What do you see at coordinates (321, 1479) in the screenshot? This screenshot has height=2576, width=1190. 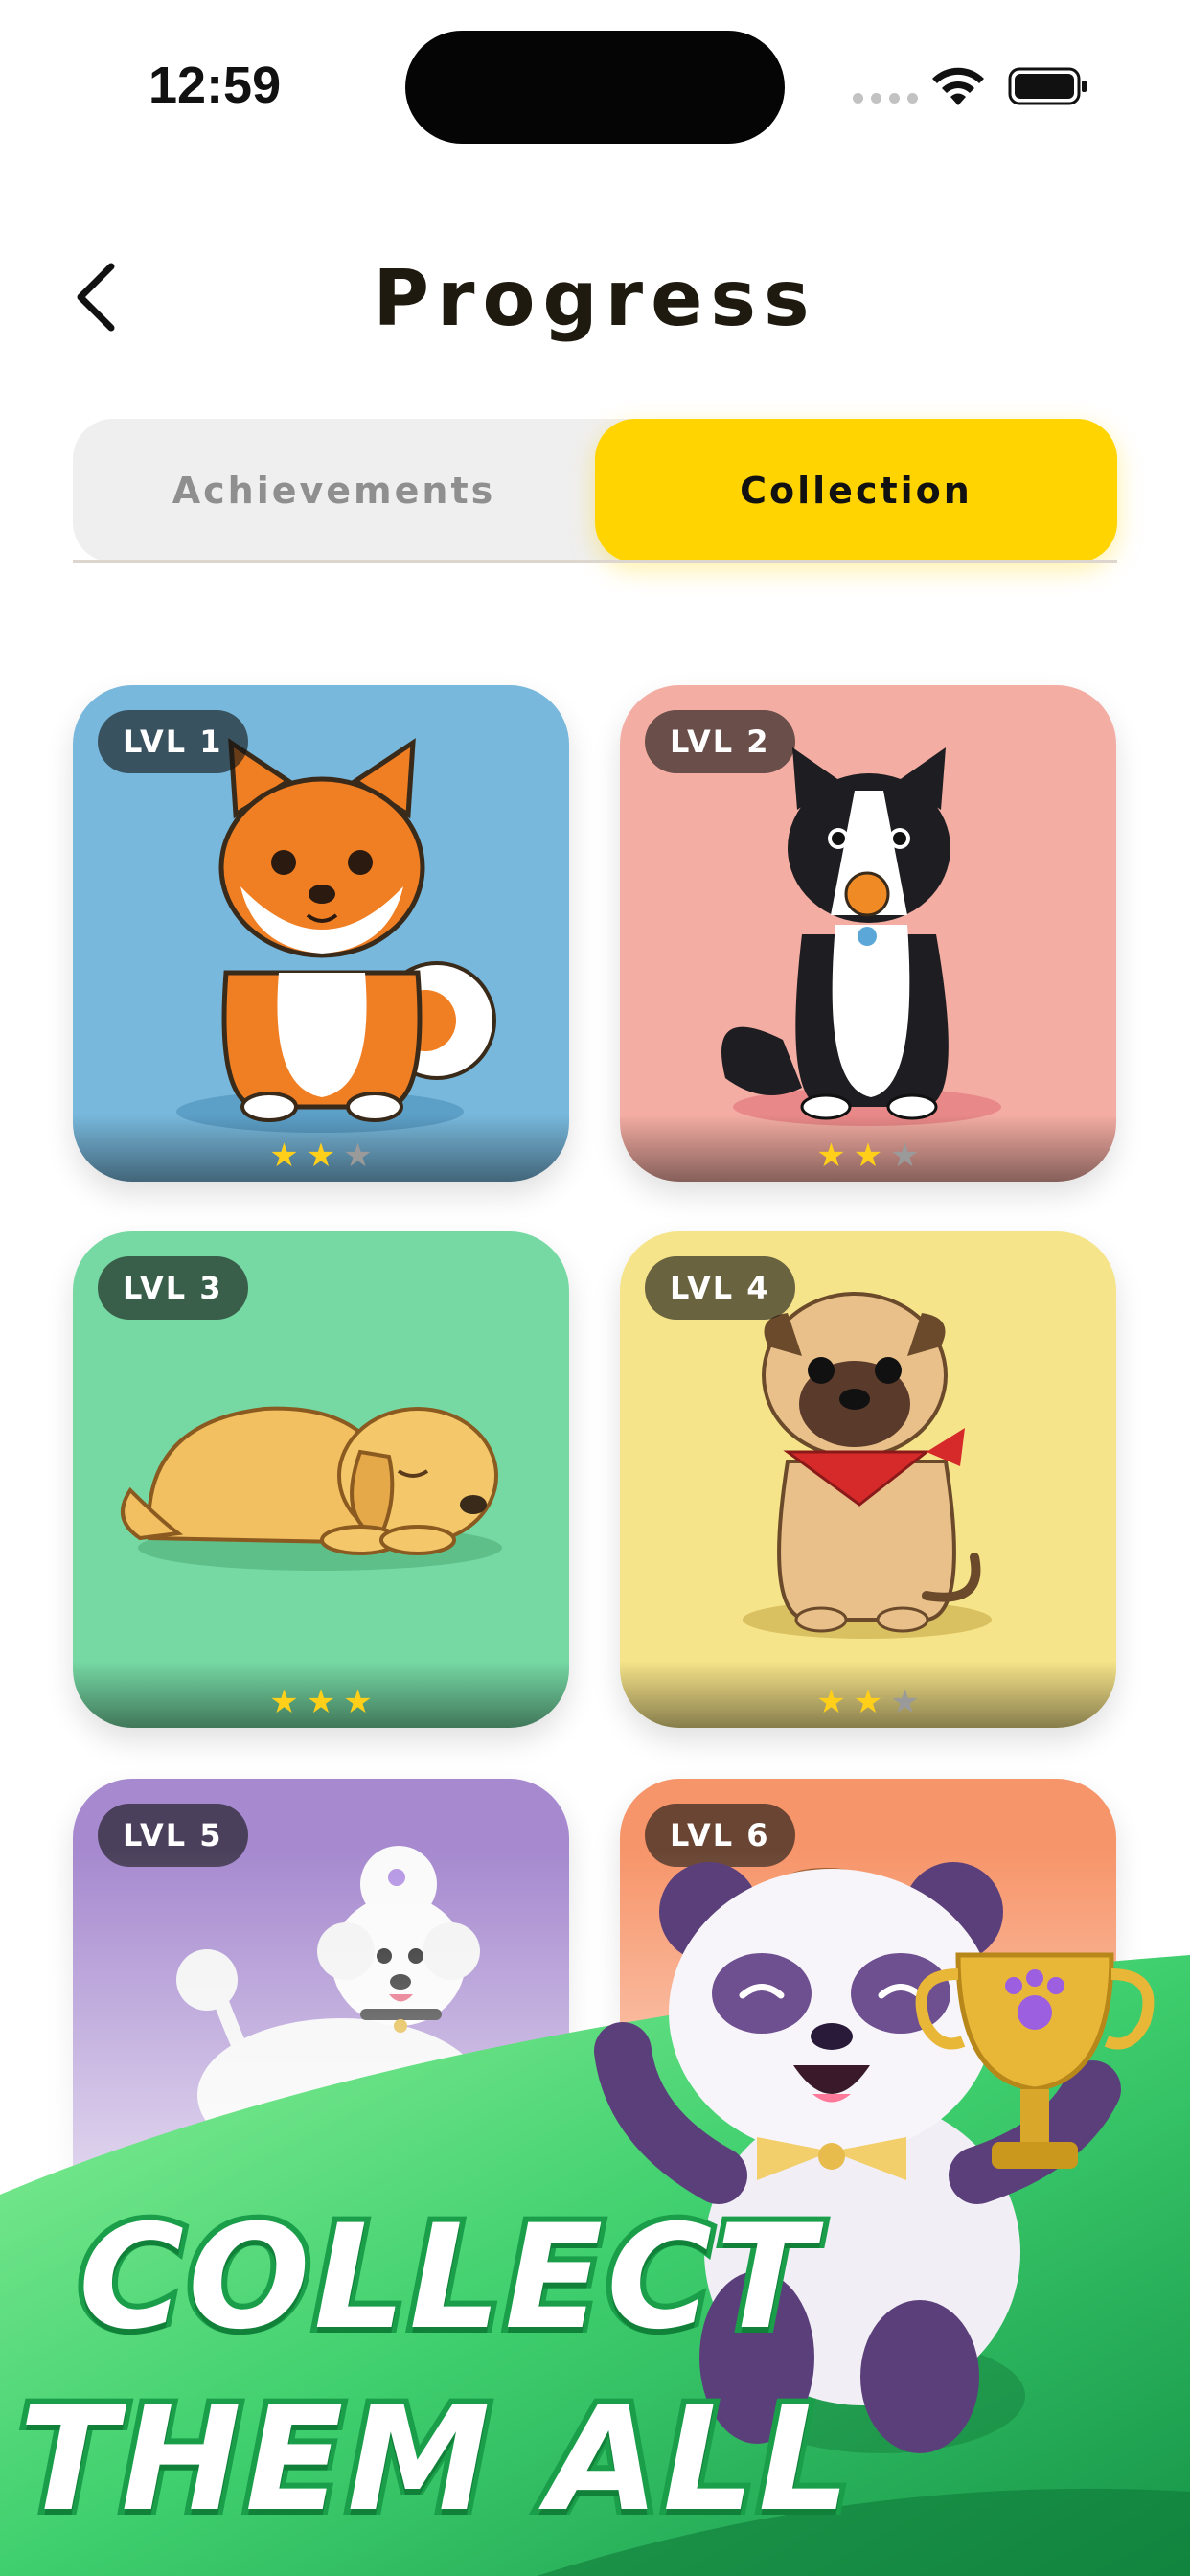 I see `collection-card-lvl3: LVL 3 ★ ★ ★` at bounding box center [321, 1479].